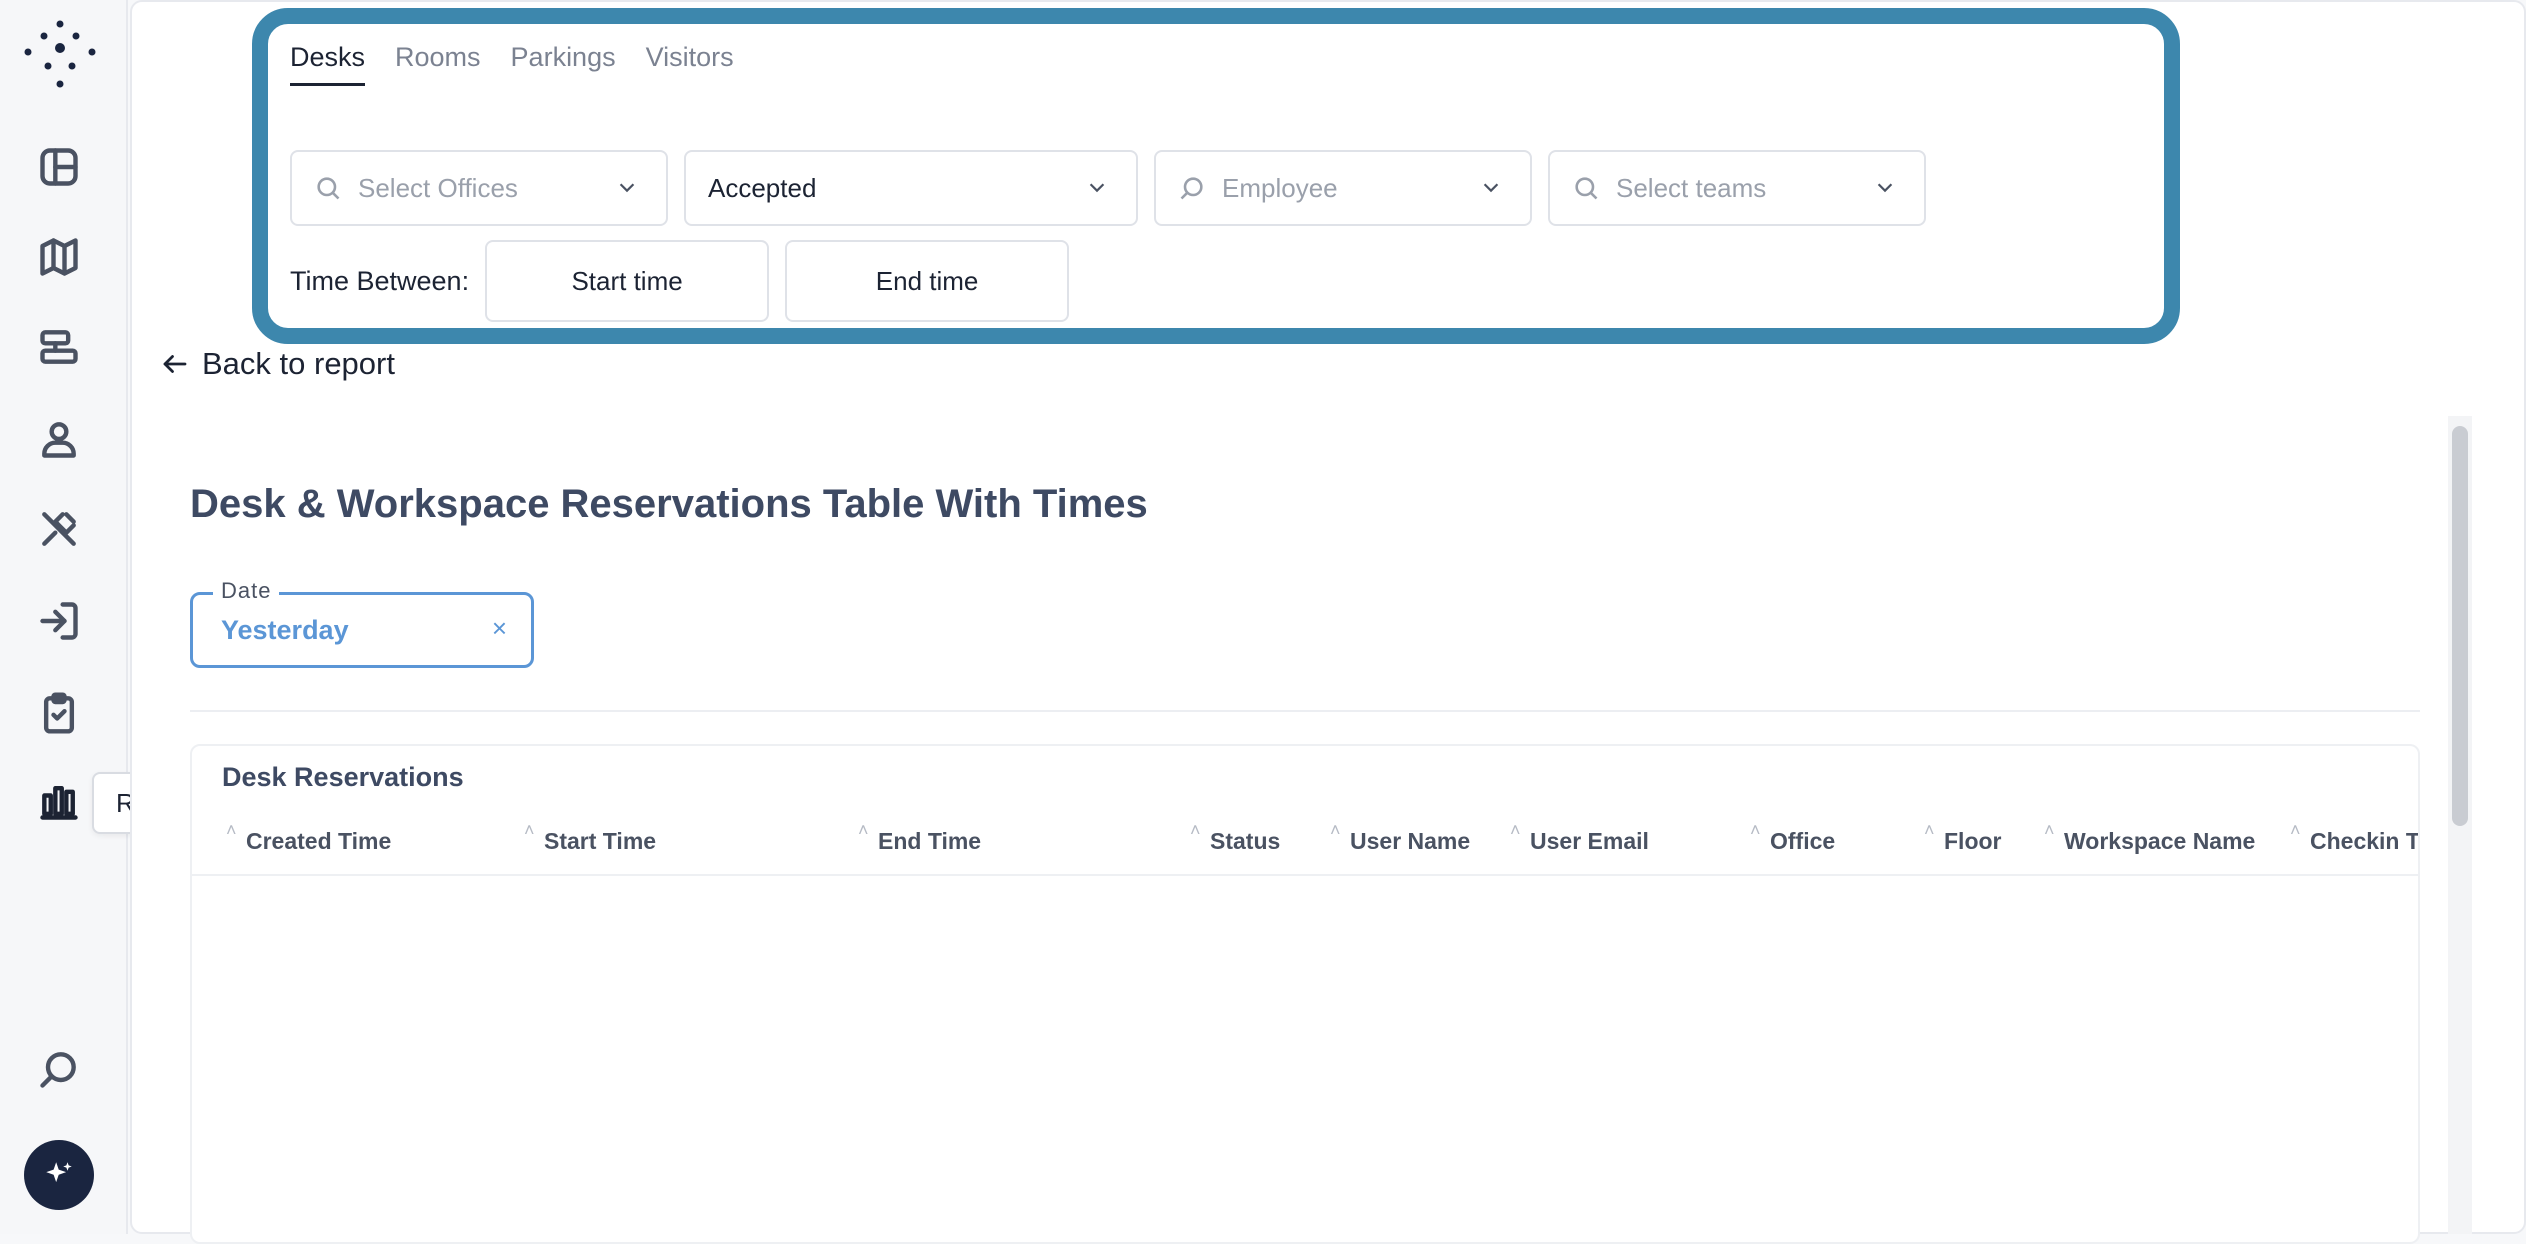 The image size is (2526, 1244). I want to click on teams-placeholder: Select teams, so click(1691, 187).